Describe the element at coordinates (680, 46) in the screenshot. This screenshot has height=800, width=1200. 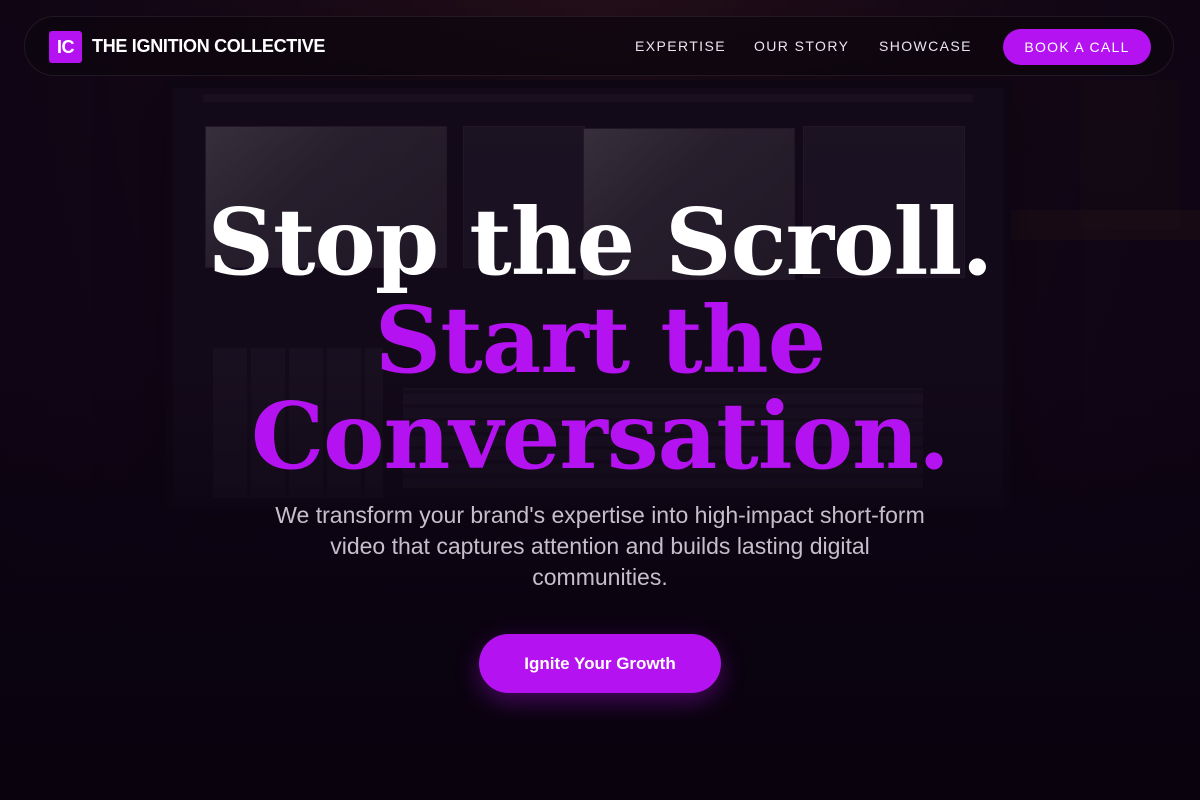
I see `nav-link-expertise: EXPERTISE` at that location.